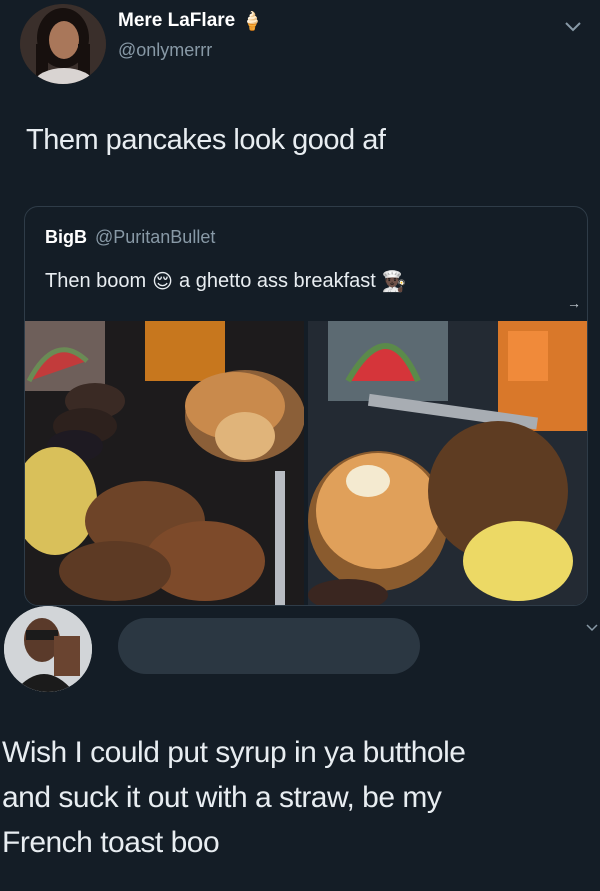 The width and height of the screenshot is (600, 891). I want to click on cook-emoji-icon: 👨🏿‍🍳, so click(394, 282).